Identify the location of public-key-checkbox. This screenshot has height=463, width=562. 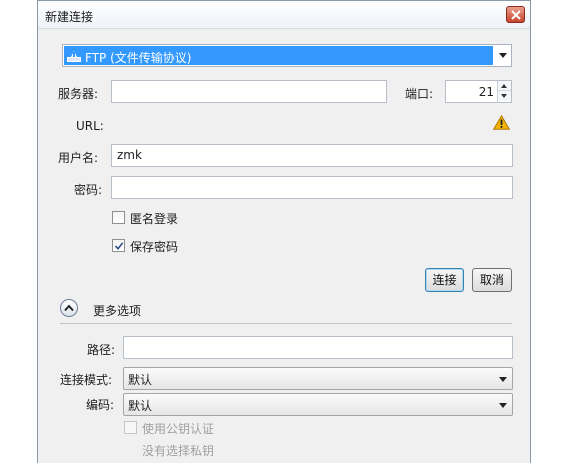
(130, 427).